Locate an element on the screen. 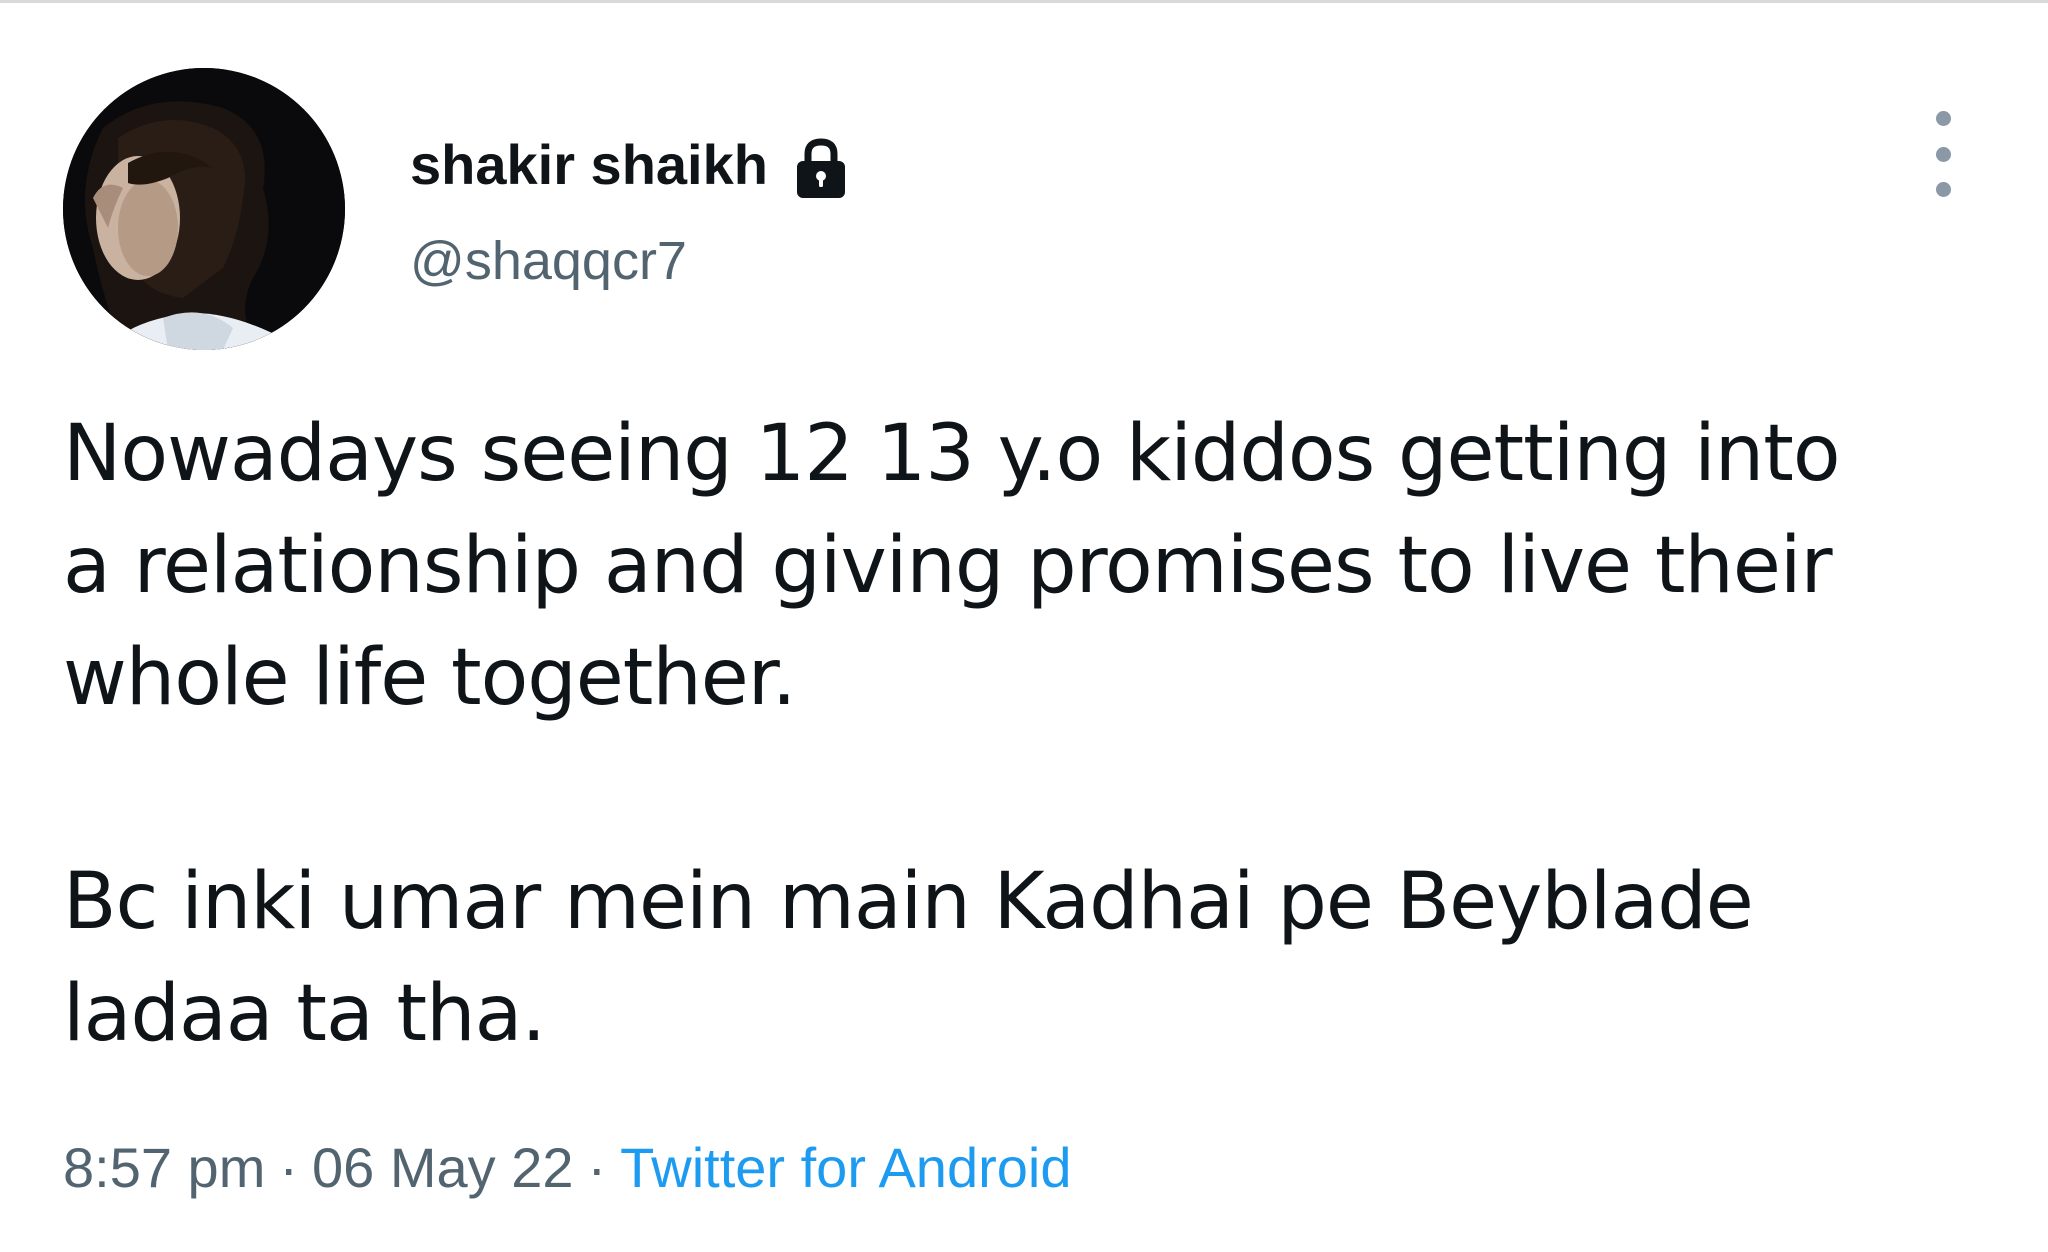  avatar is located at coordinates (204, 209).